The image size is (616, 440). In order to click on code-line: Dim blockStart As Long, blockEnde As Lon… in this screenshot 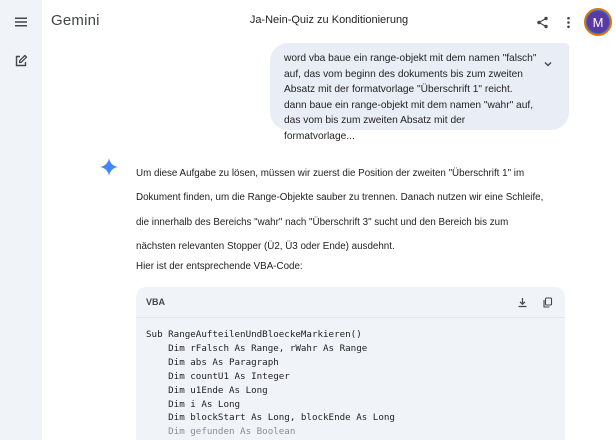, I will do `click(270, 418)`.